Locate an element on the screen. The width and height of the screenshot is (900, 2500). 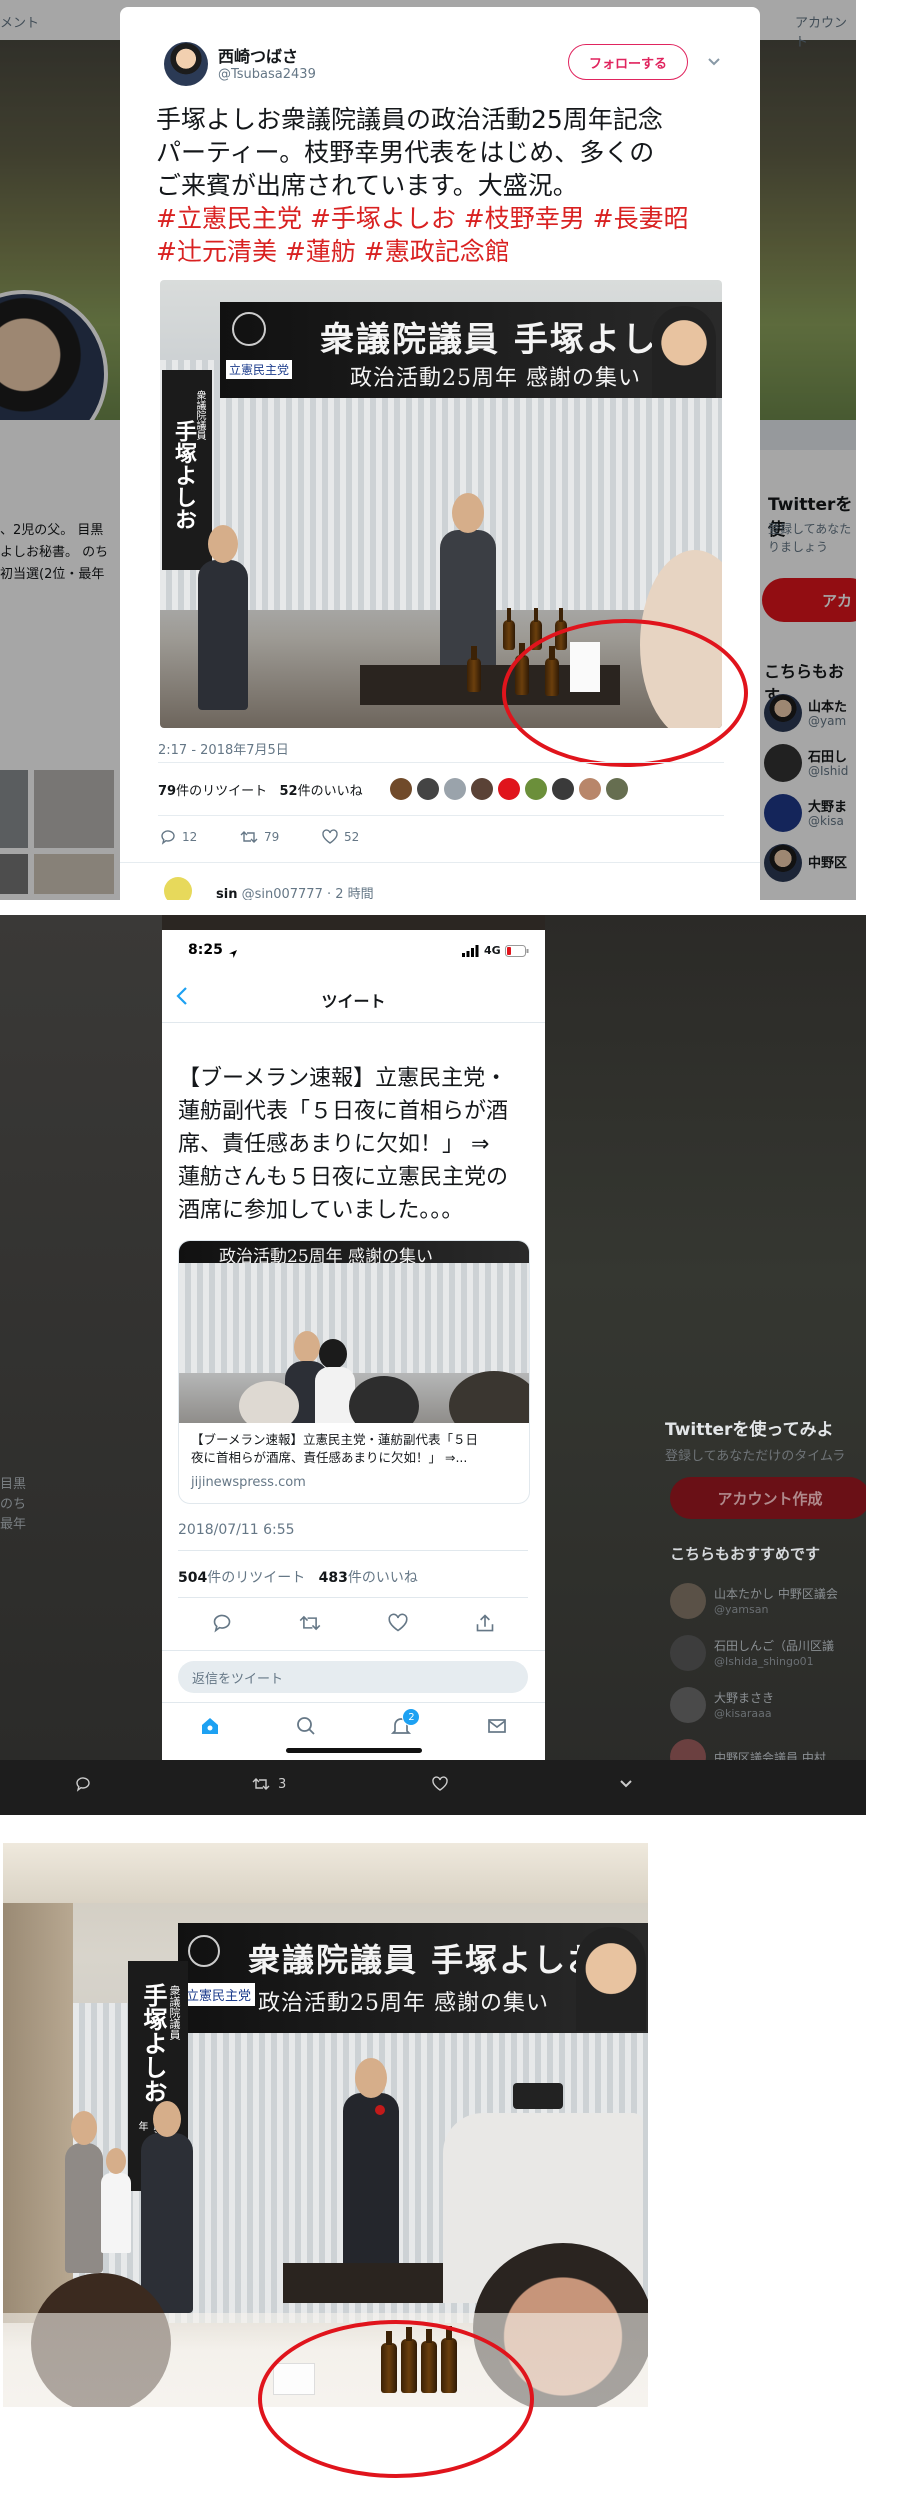
home-indicator is located at coordinates (354, 1750).